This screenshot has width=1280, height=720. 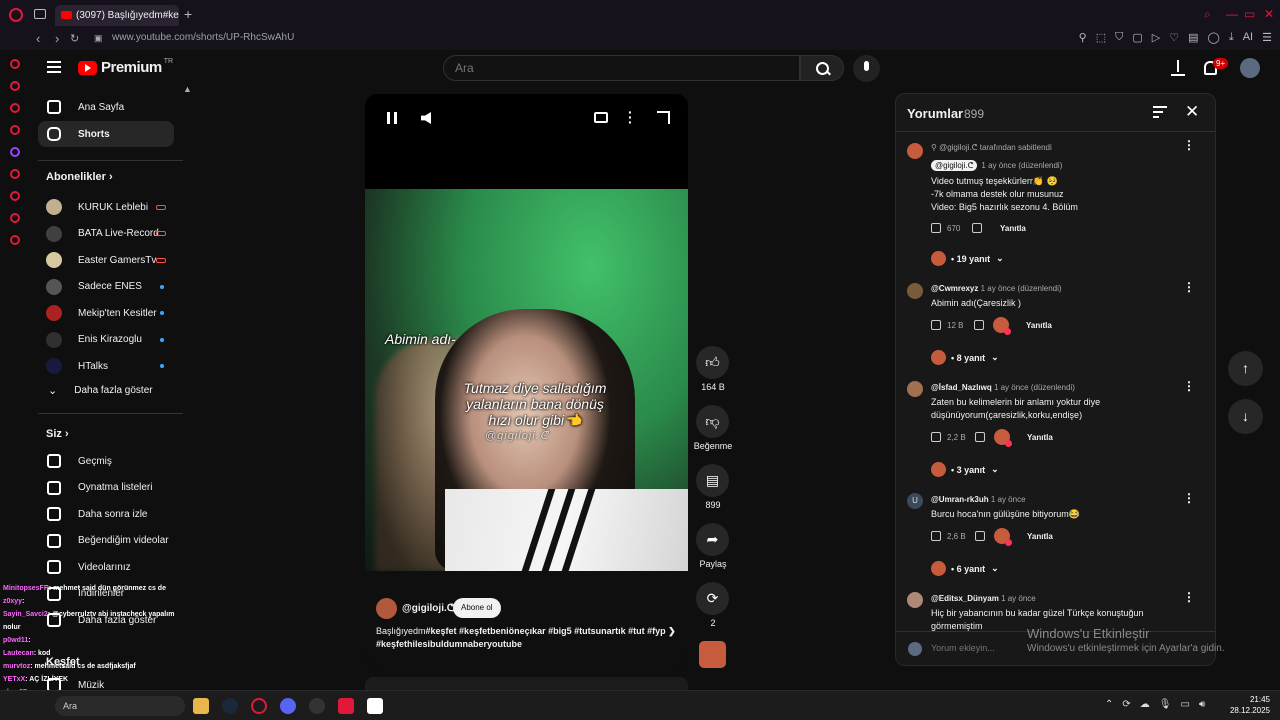 I want to click on replies-toggle: • 8 yanıt ⌄, so click(x=965, y=357).